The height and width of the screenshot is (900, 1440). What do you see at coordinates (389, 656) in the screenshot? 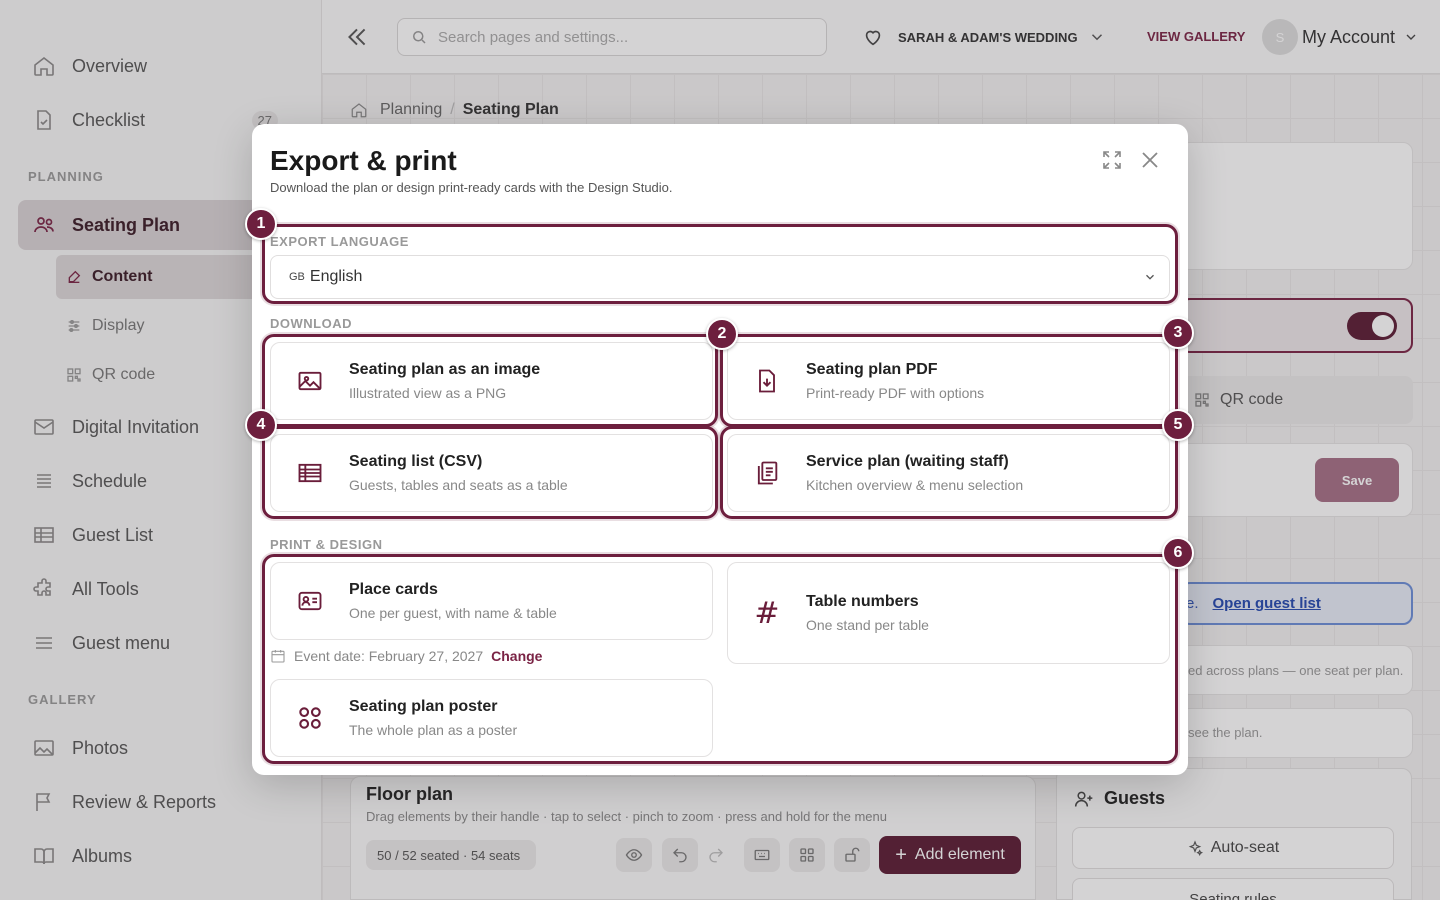
I see `event-date-text: Event date: February 27, 2027` at bounding box center [389, 656].